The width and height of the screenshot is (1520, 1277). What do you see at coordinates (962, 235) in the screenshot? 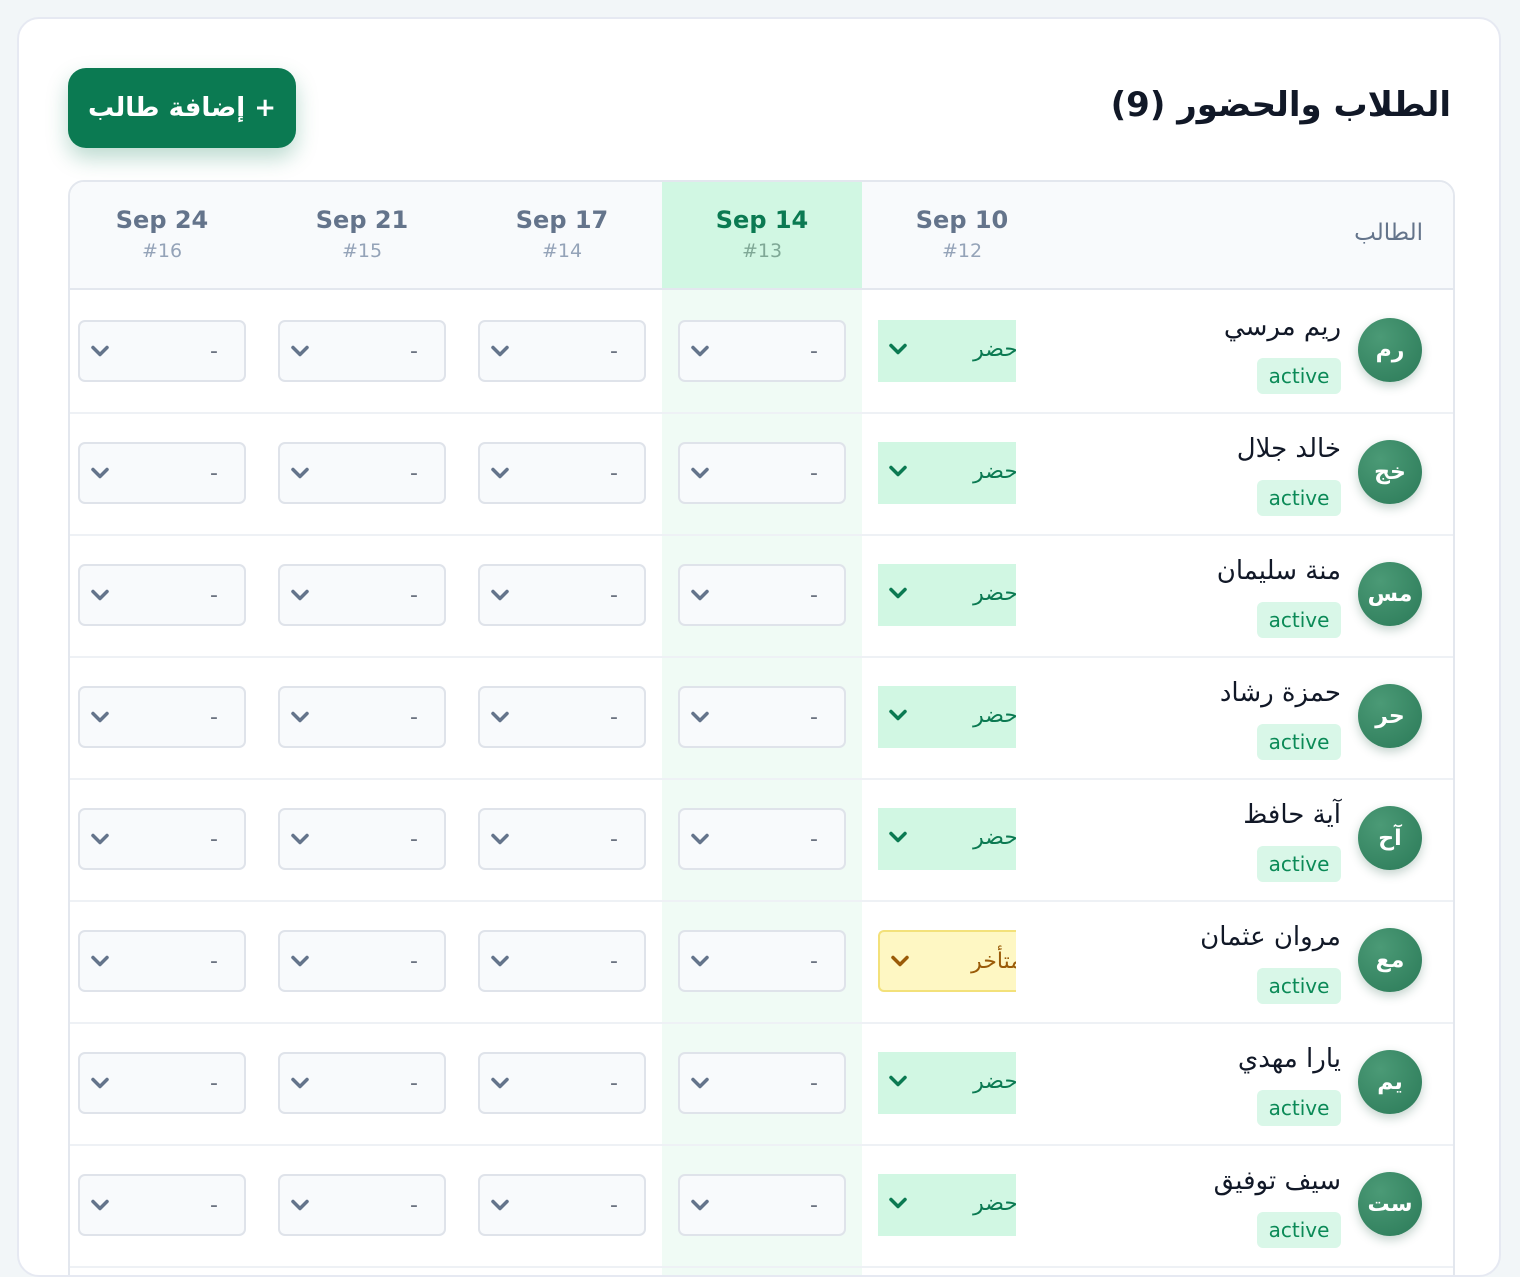
I see `session-header: Sep 10 #12` at bounding box center [962, 235].